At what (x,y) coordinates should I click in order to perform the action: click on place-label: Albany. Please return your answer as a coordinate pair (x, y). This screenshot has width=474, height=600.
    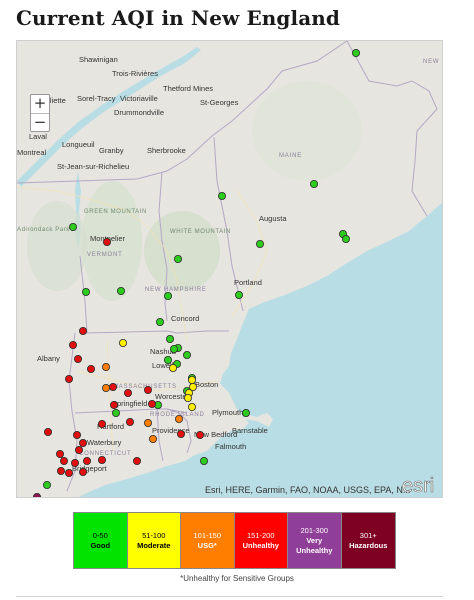
    Looking at the image, I should click on (48, 358).